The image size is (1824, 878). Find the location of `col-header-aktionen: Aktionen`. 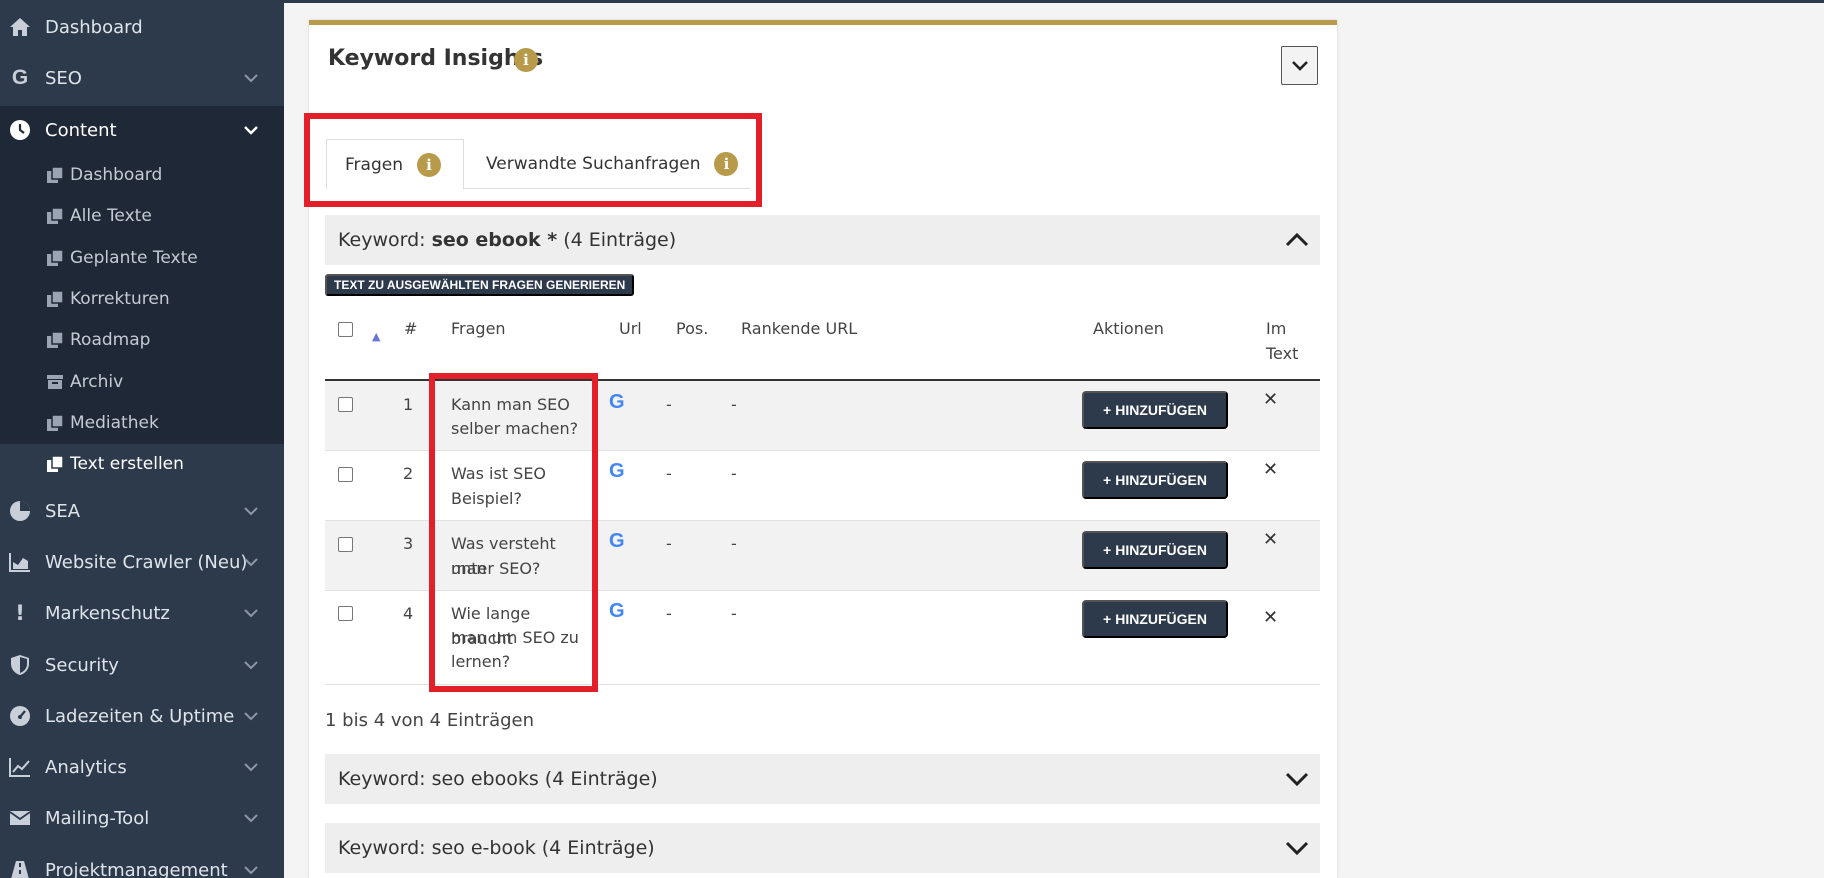

col-header-aktionen: Aktionen is located at coordinates (1128, 328).